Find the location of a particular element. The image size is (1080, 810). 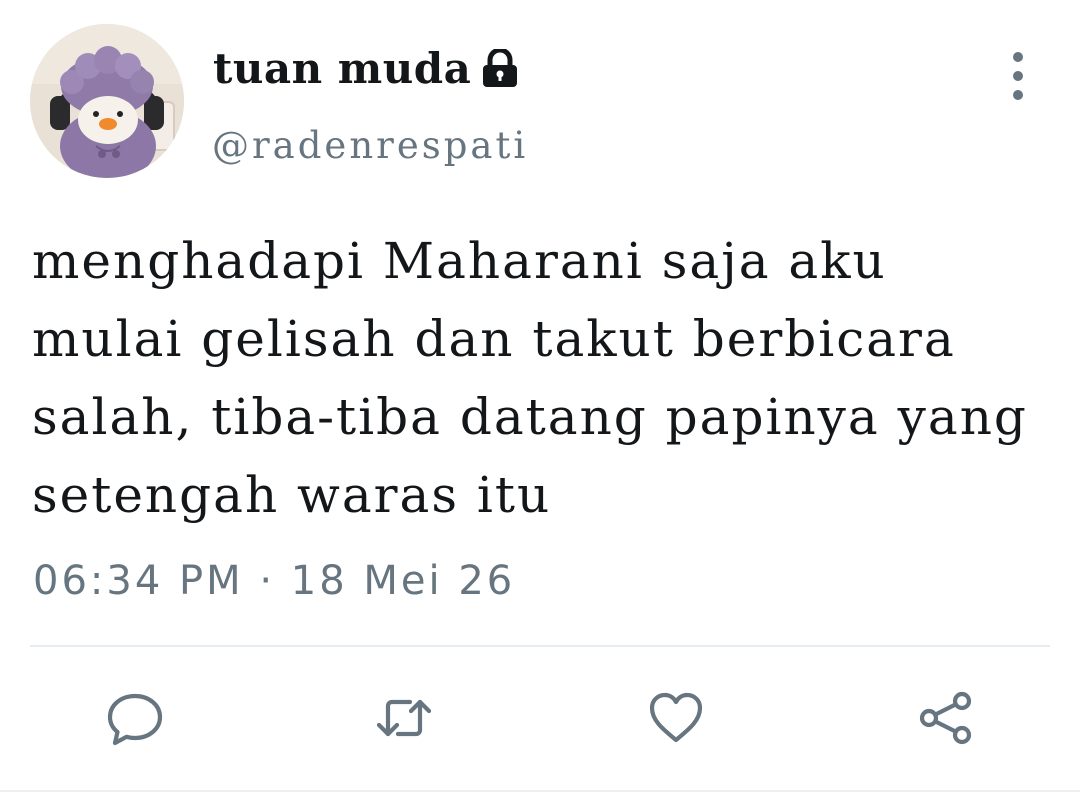

reply-icon is located at coordinates (135, 719).